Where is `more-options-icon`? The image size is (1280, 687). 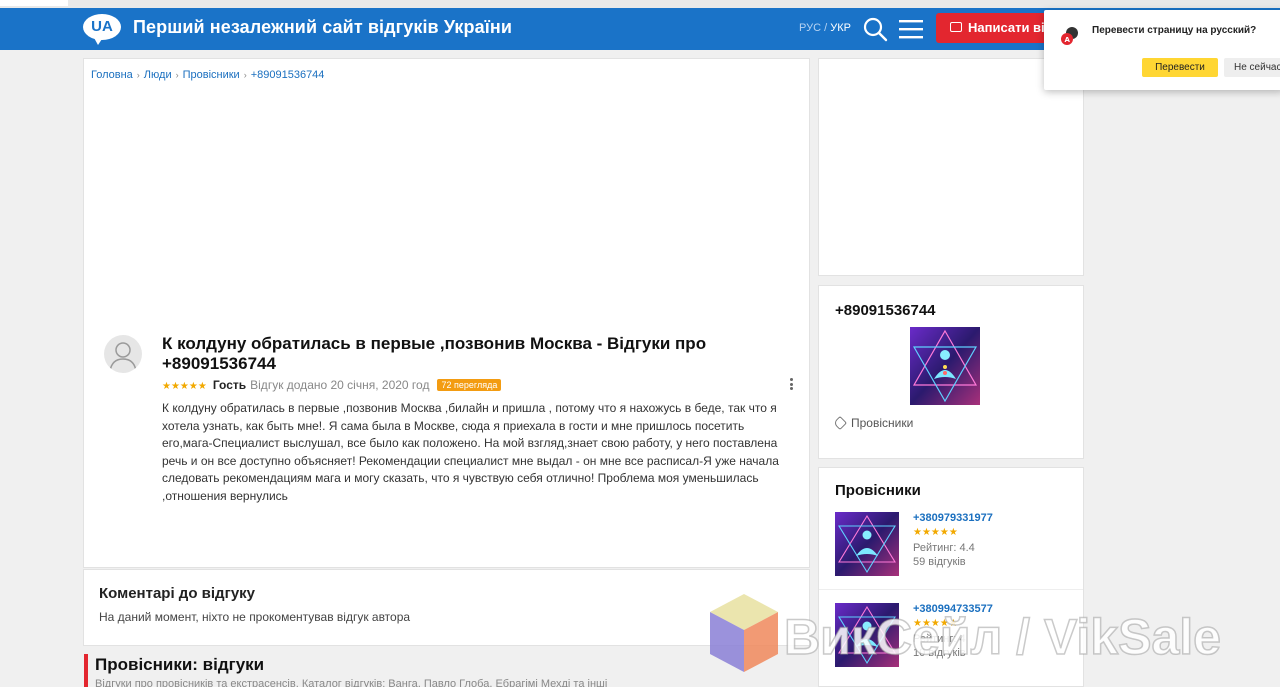 more-options-icon is located at coordinates (791, 385).